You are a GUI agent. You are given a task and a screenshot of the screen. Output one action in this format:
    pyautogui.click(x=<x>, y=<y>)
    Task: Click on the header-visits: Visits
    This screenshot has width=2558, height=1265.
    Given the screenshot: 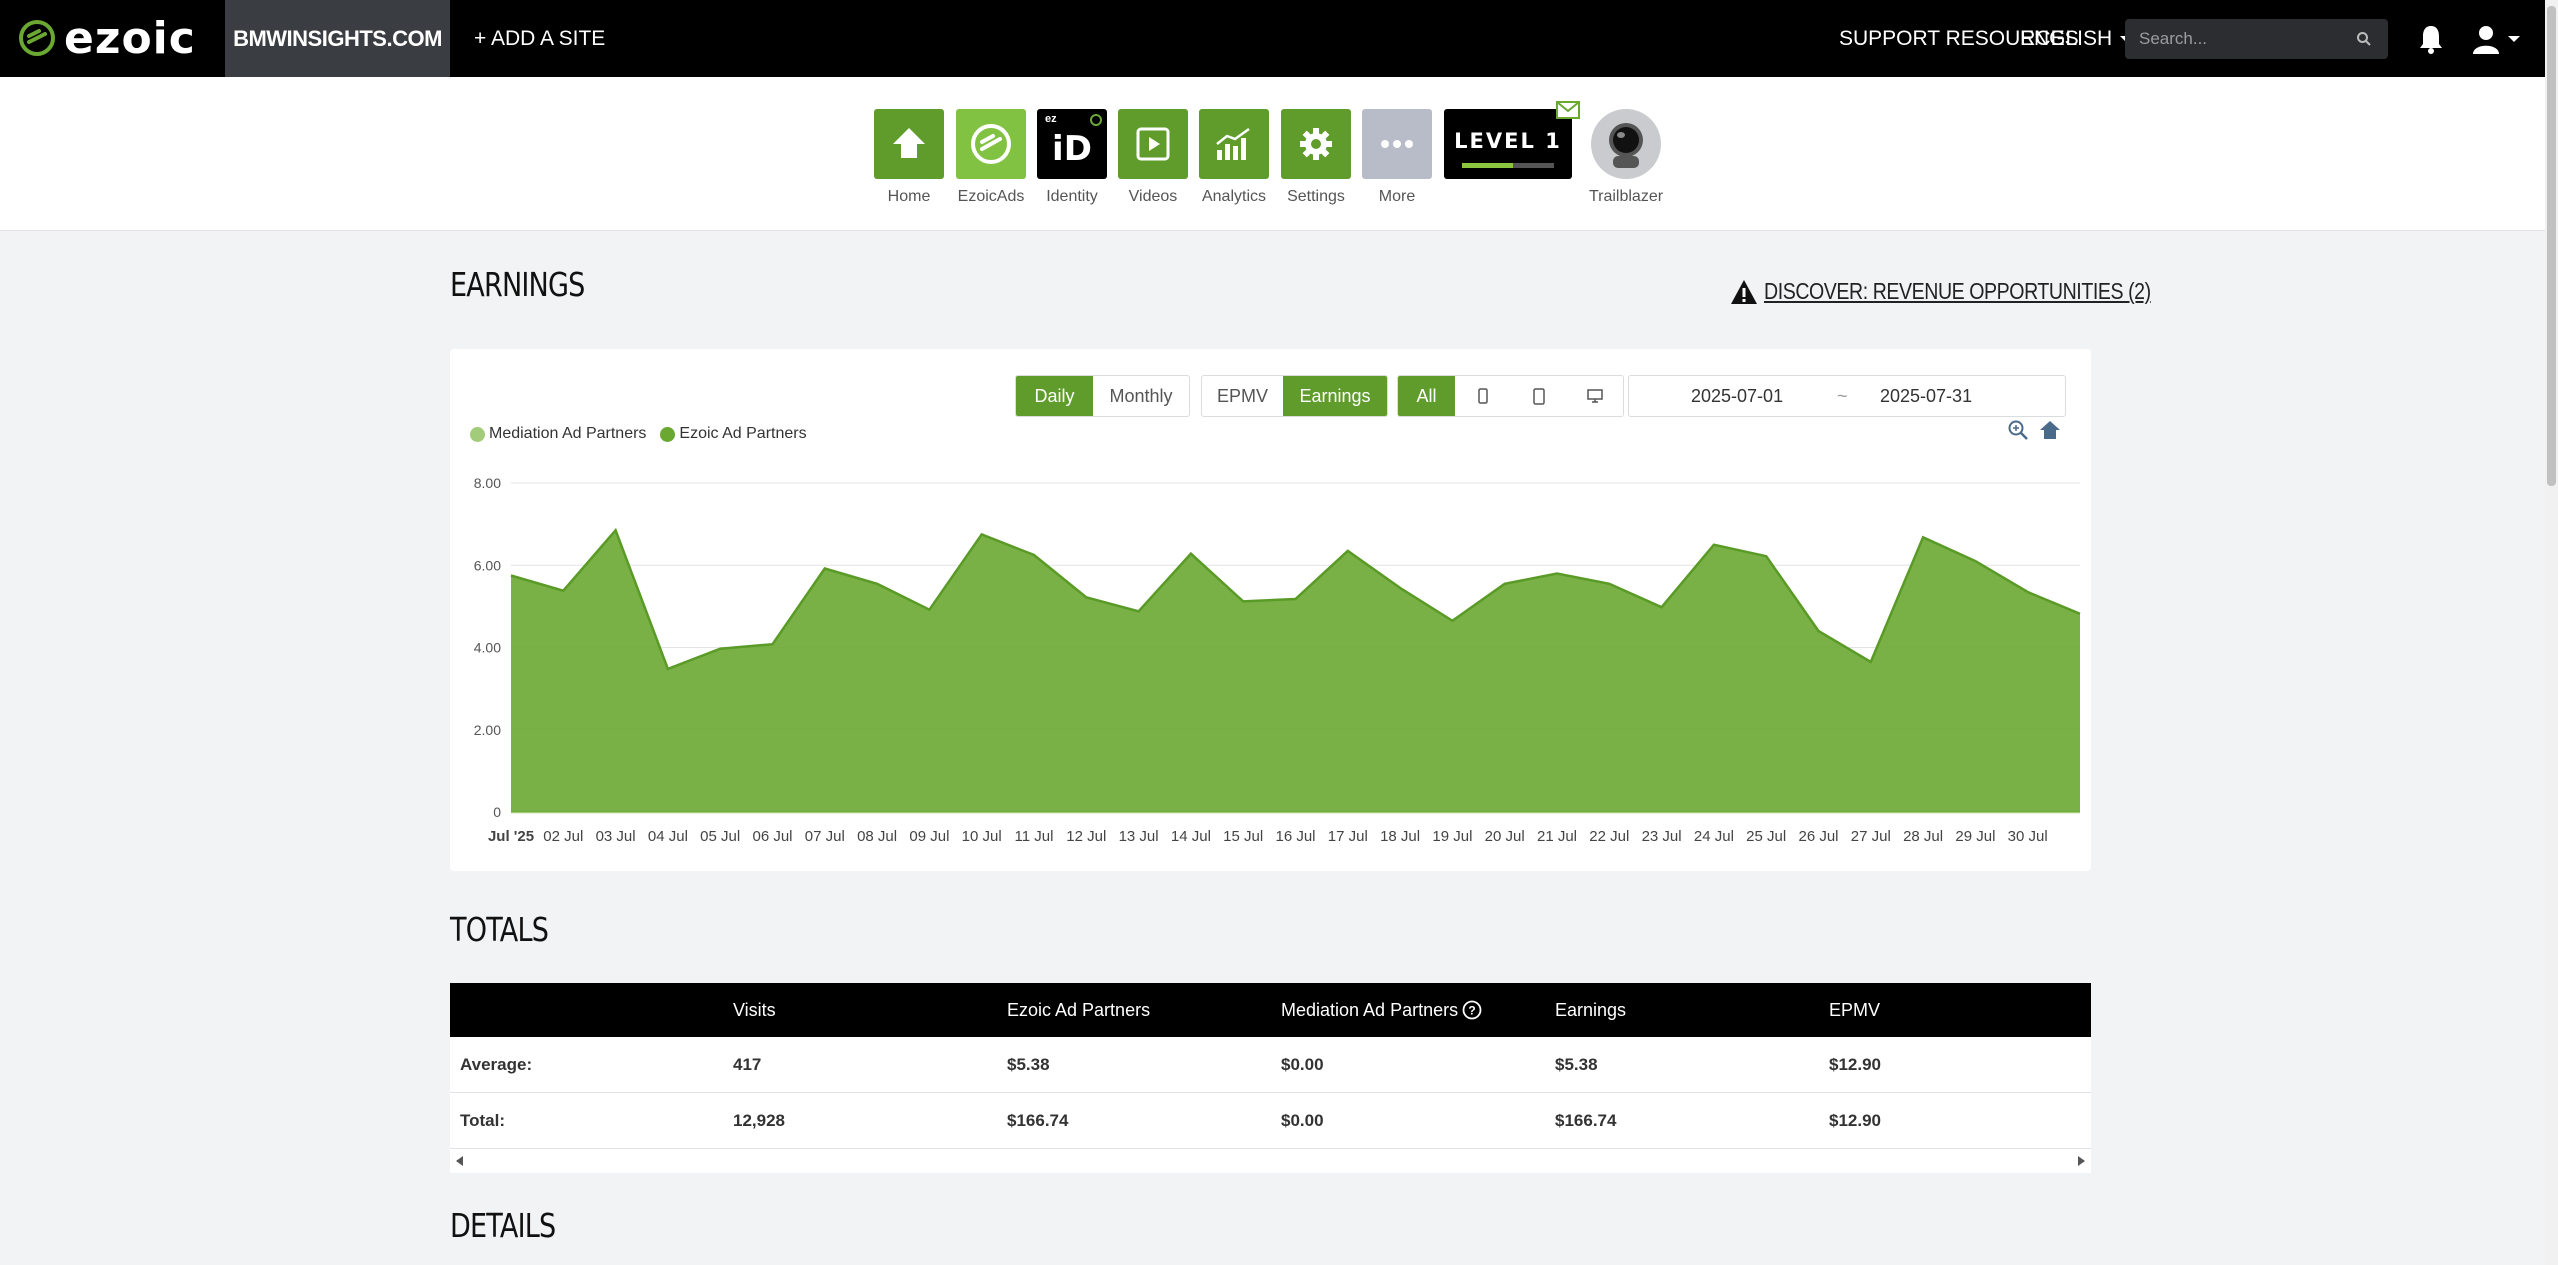 What is the action you would take?
    pyautogui.click(x=754, y=1009)
    